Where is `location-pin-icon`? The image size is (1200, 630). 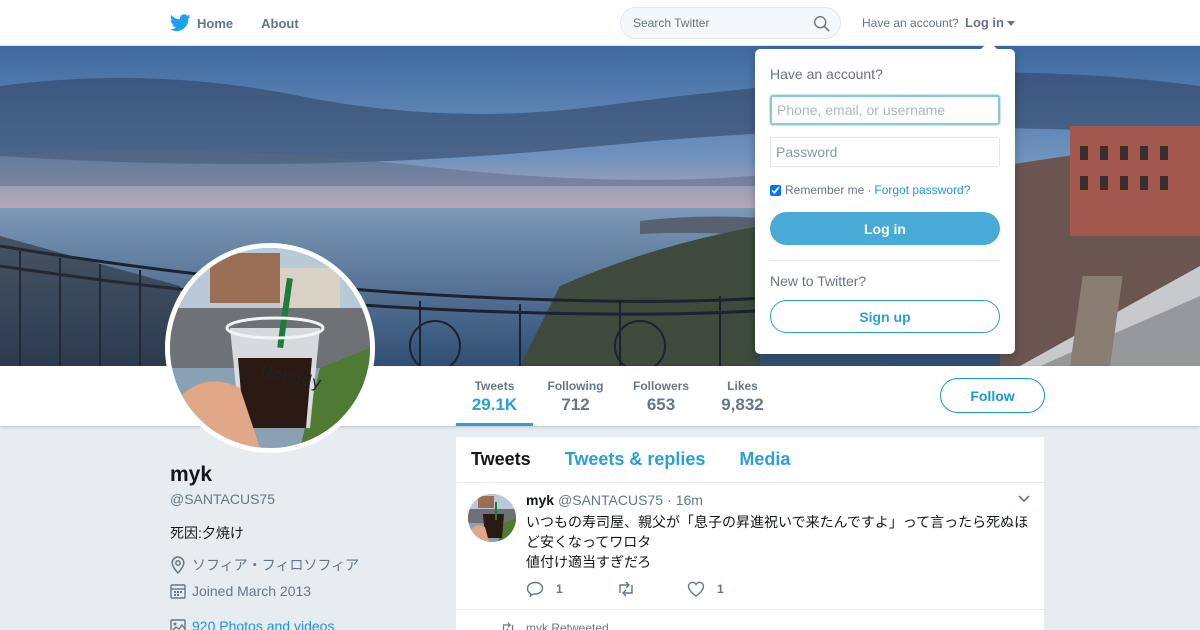
location-pin-icon is located at coordinates (178, 565).